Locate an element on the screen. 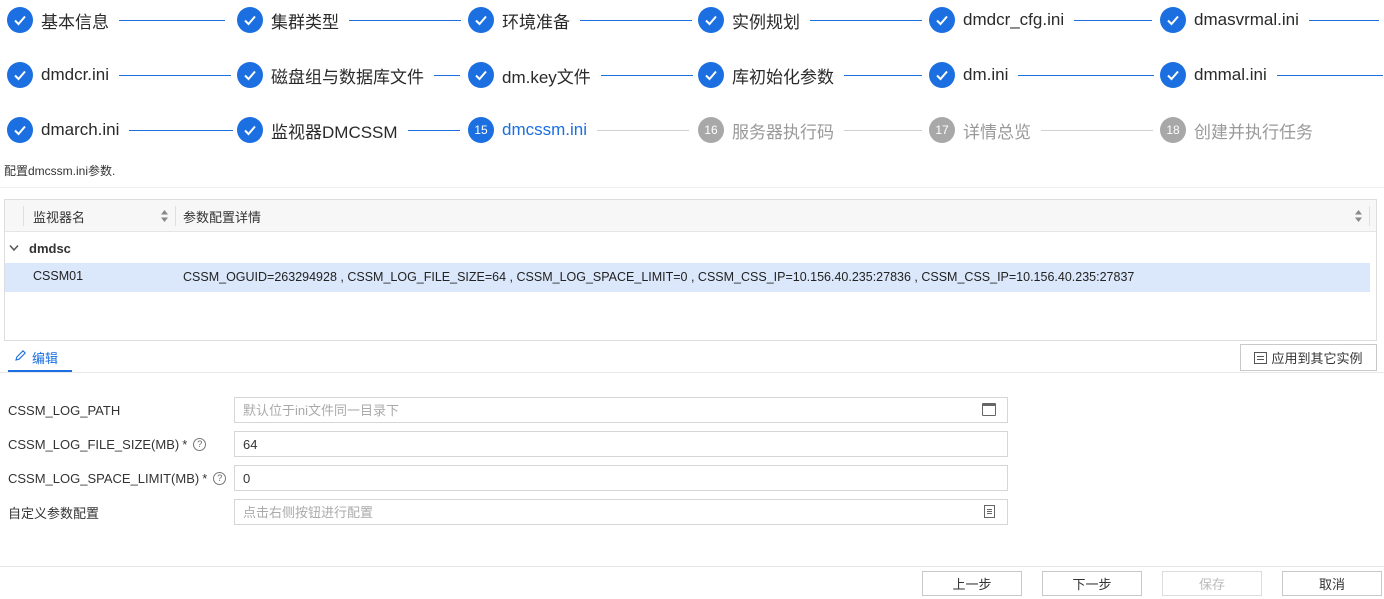 The image size is (1384, 599). step-6: dmasvrmal.ini is located at coordinates (1269, 20).